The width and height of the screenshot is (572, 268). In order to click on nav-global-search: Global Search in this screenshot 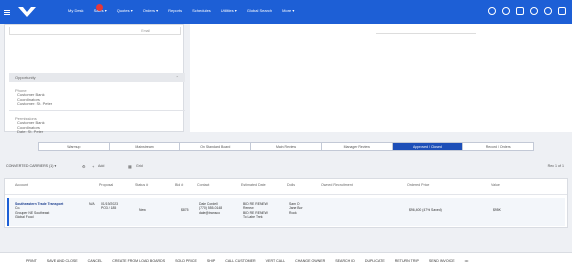, I will do `click(259, 10)`.